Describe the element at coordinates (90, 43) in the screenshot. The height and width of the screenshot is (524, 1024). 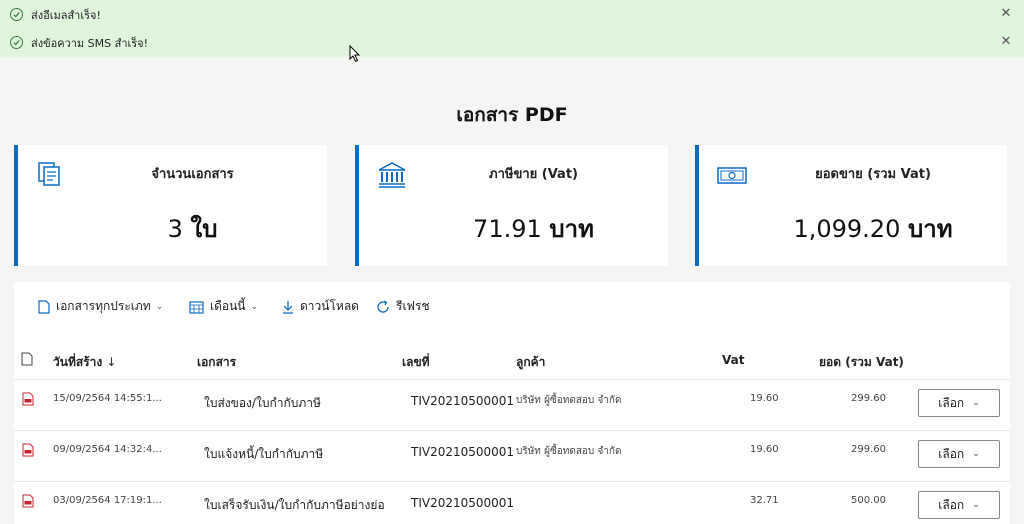
I see `notification-text: ส่งข้อความ SMS สำเร็จ!` at that location.